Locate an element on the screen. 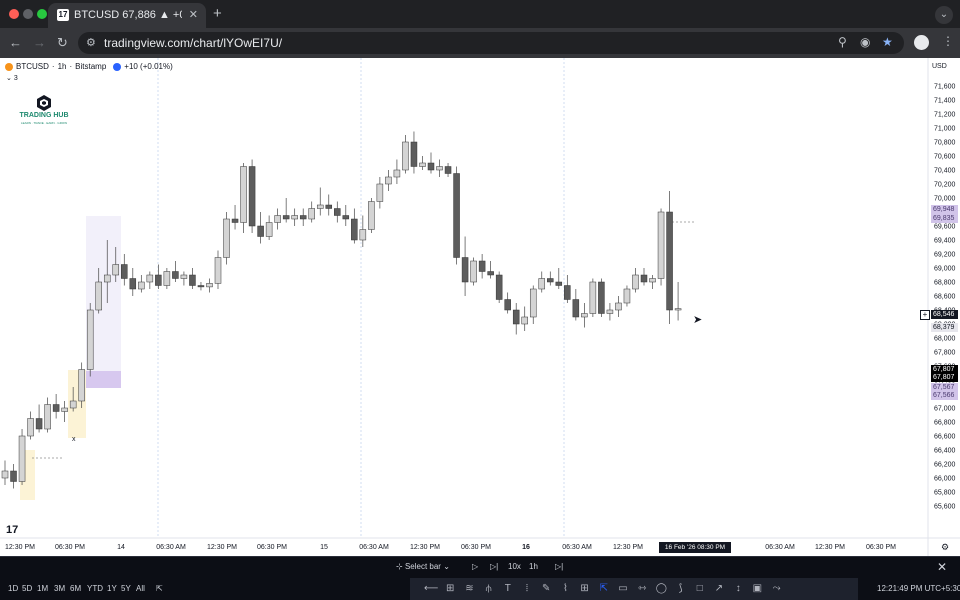  site-settings-icon: ⚙ is located at coordinates (91, 42).